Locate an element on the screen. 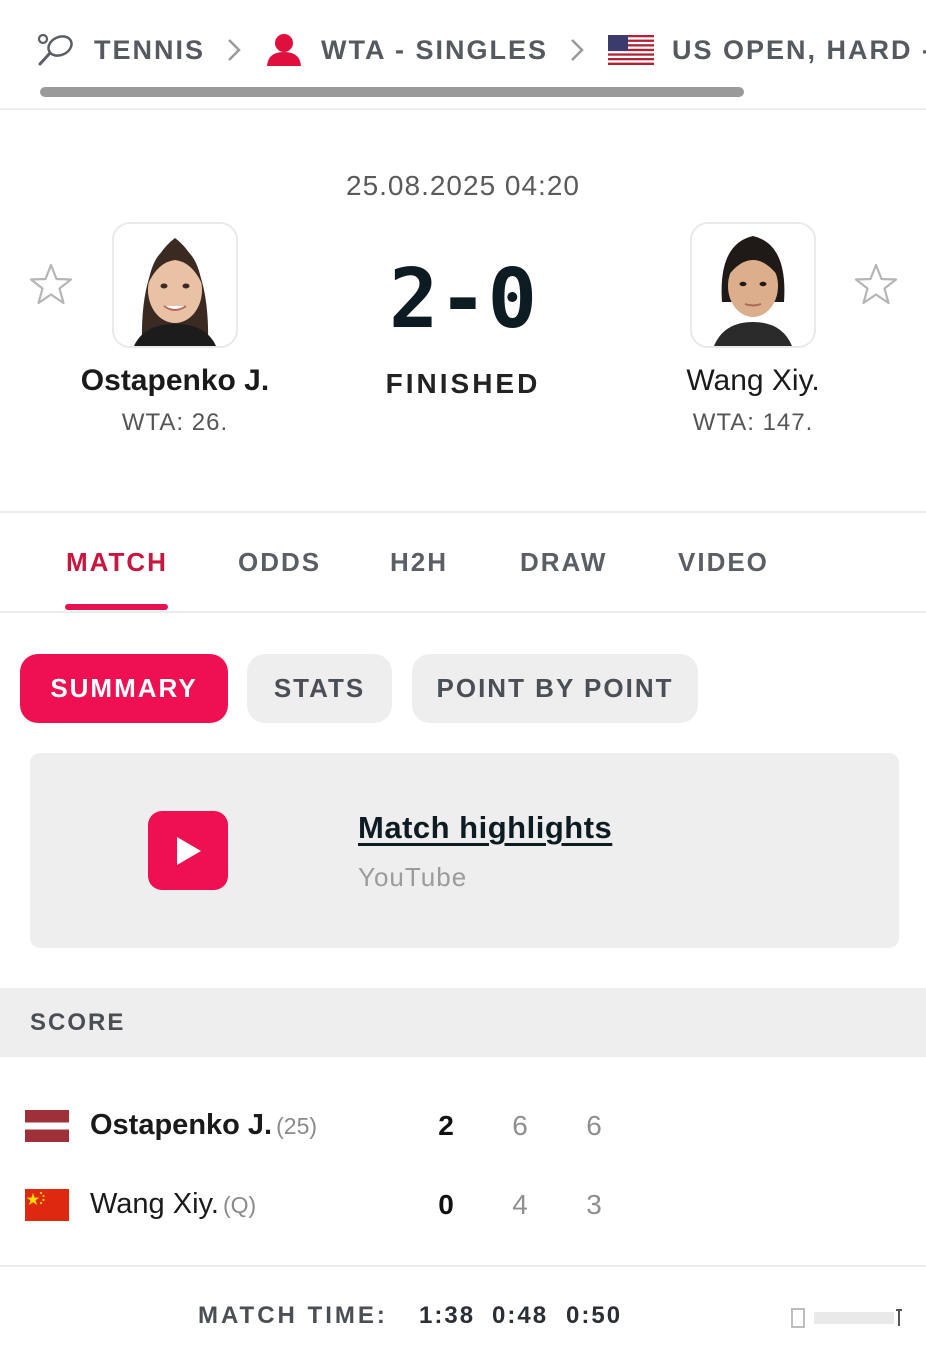 This screenshot has height=1349, width=926. subtab-stats: STATS is located at coordinates (319, 688).